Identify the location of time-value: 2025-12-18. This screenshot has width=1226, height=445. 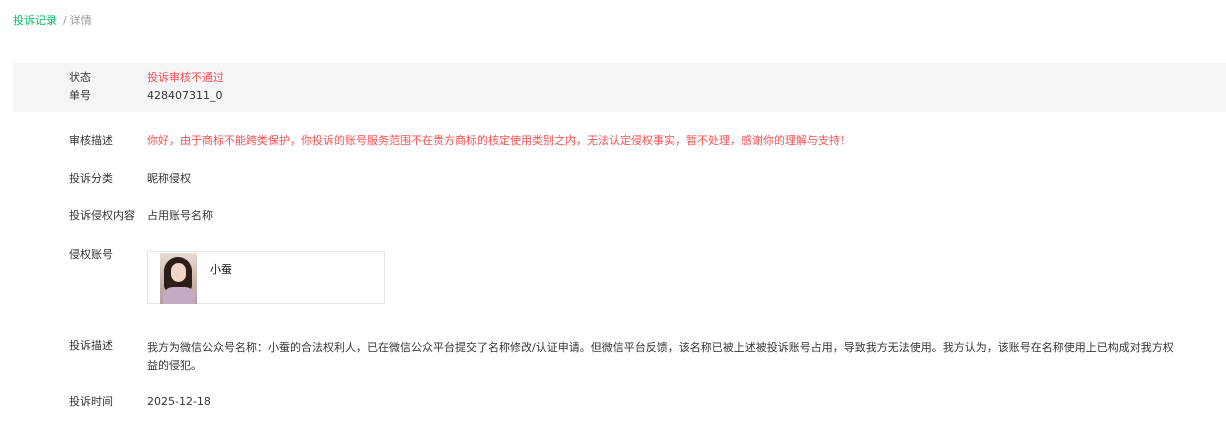
(179, 401).